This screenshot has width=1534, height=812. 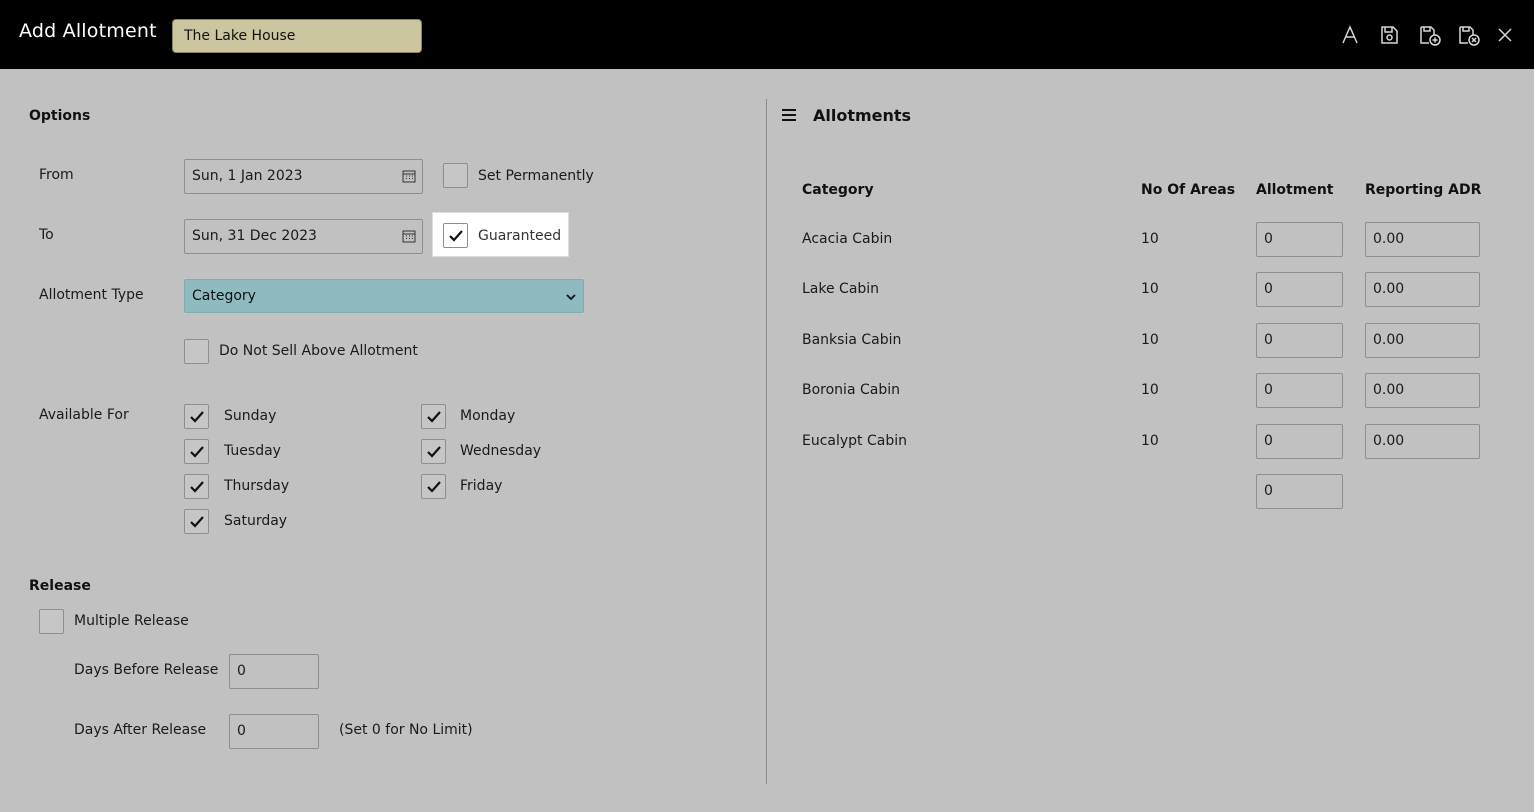 I want to click on thursday-checkbox, so click(x=196, y=486).